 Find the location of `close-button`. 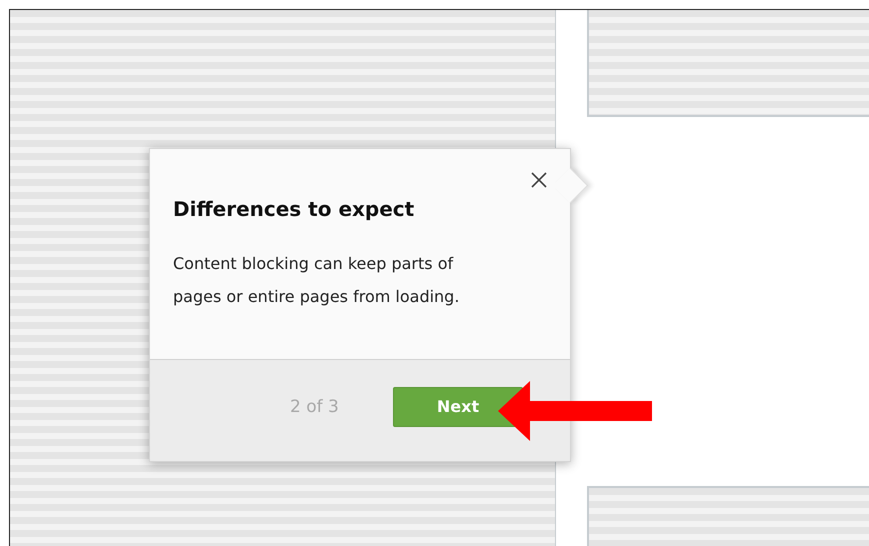

close-button is located at coordinates (539, 180).